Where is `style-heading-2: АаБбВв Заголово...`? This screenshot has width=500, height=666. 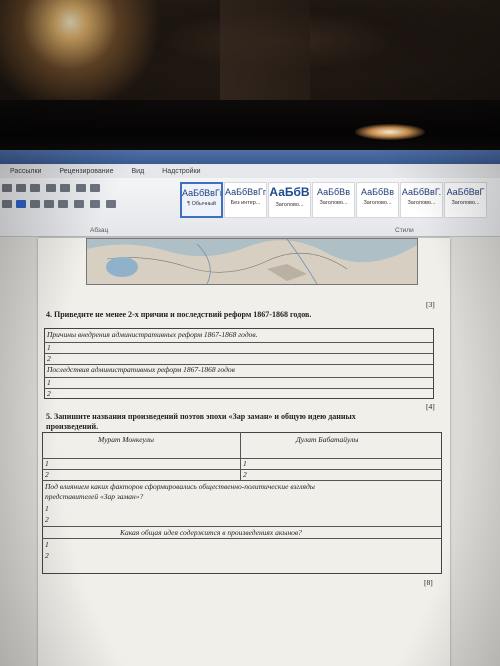
style-heading-2: АаБбВв Заголово... is located at coordinates (333, 200).